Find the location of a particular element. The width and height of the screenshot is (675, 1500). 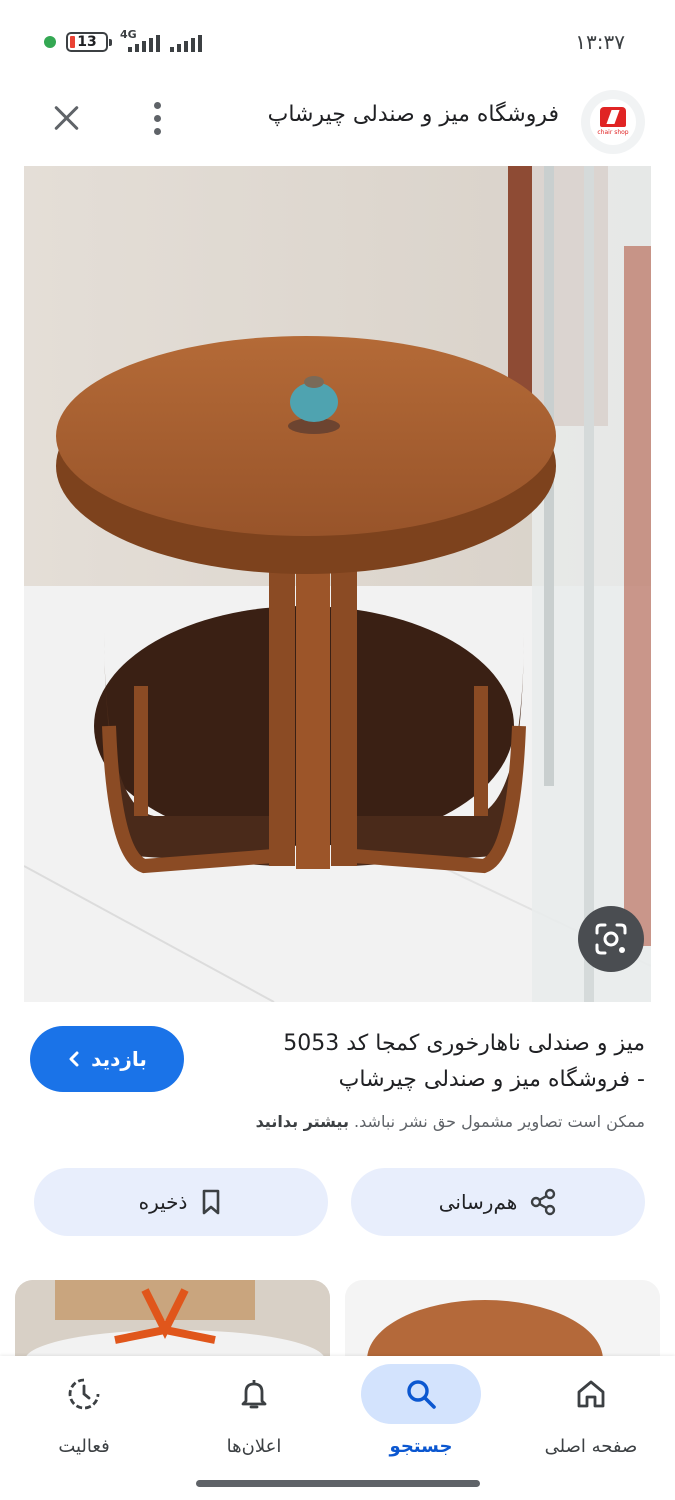

nav-search: جستجو is located at coordinates (421, 1416).